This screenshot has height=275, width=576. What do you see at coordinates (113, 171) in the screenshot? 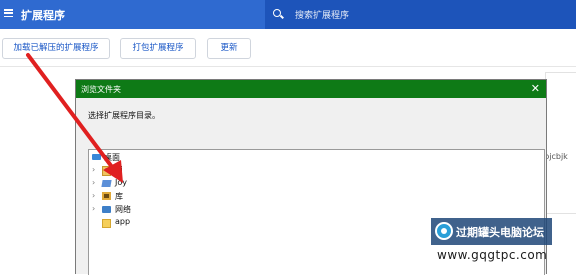
I see `arrow-head` at bounding box center [113, 171].